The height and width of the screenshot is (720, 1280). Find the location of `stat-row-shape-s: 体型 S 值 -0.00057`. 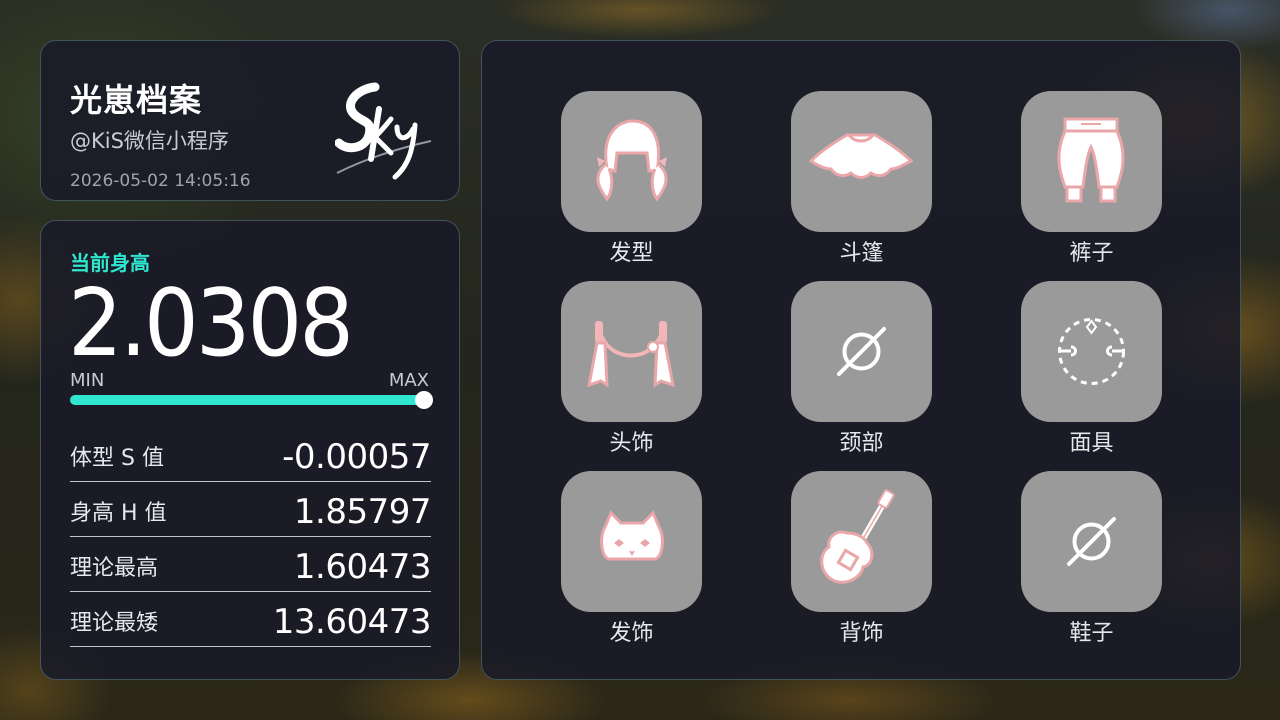

stat-row-shape-s: 体型 S 值 -0.00057 is located at coordinates (250, 456).